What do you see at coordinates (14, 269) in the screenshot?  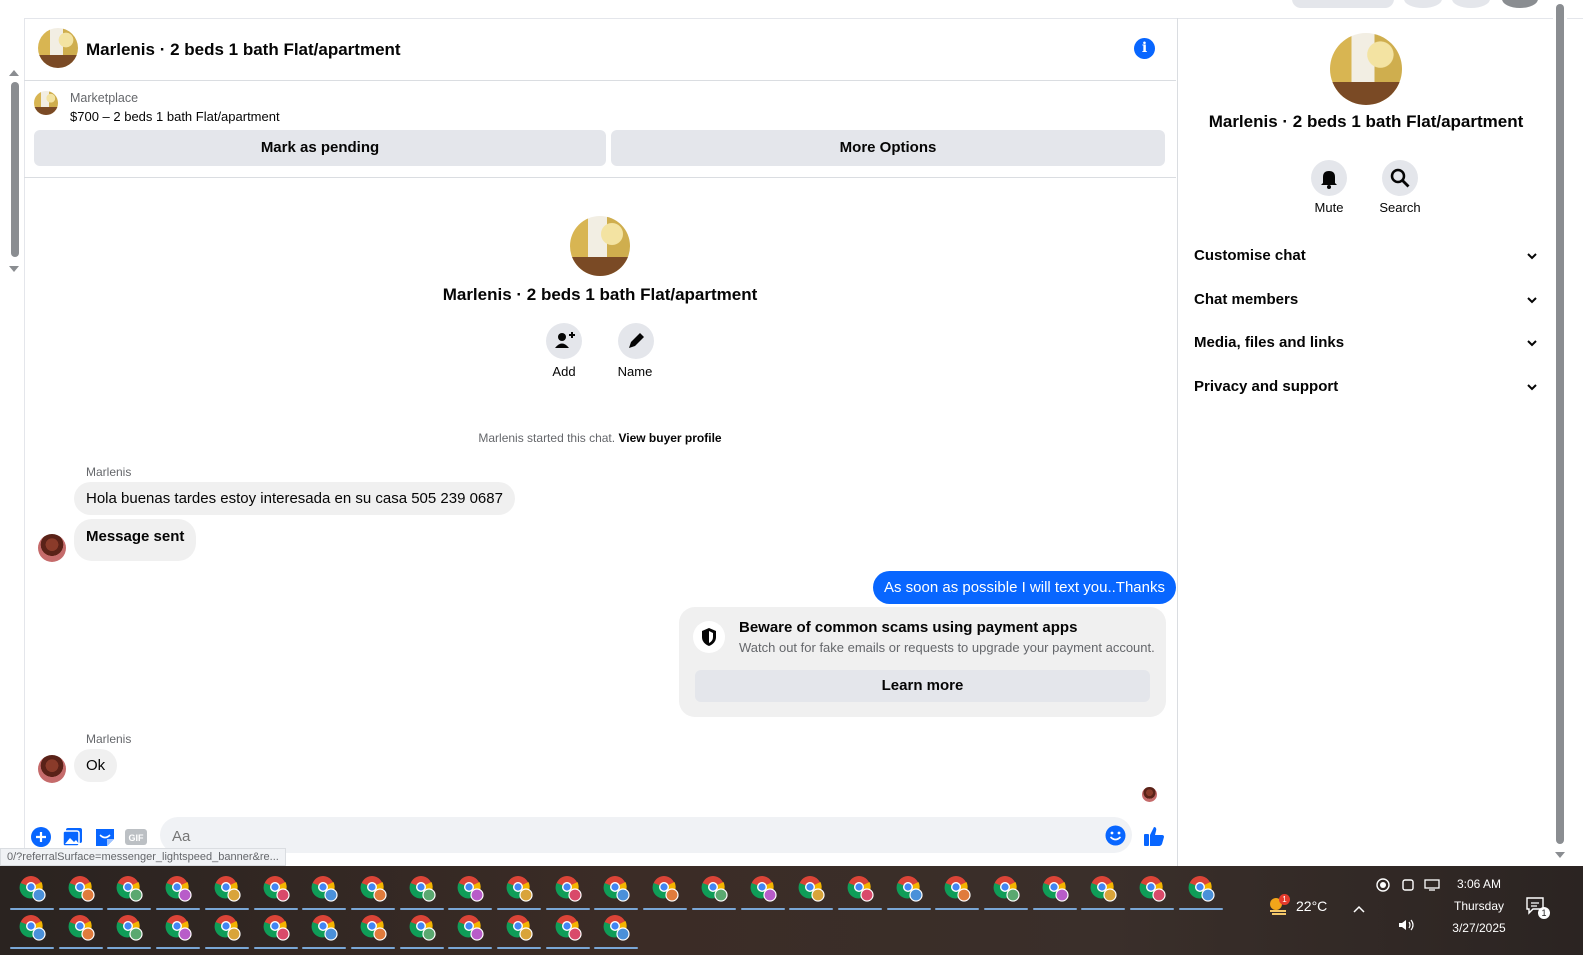 I see `scroll-down-arrow` at bounding box center [14, 269].